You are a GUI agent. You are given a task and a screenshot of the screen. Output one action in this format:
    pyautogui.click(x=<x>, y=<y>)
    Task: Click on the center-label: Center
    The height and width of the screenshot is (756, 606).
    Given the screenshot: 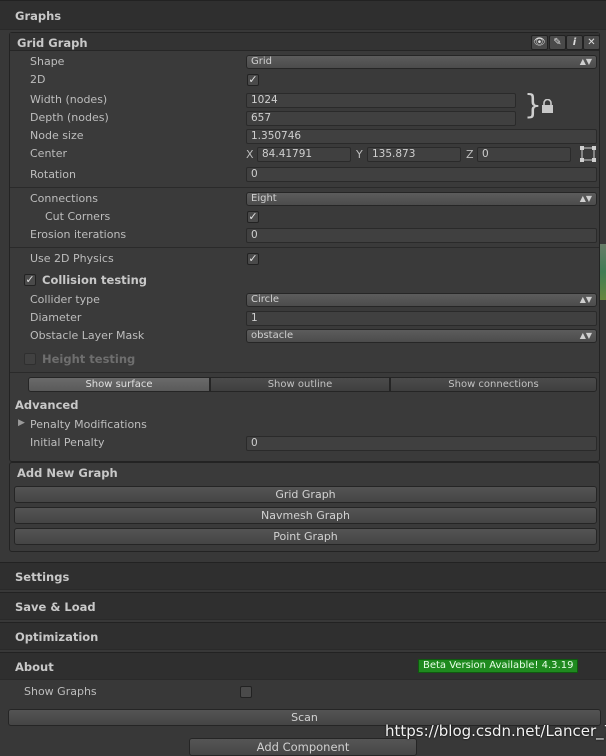 What is the action you would take?
    pyautogui.click(x=49, y=153)
    